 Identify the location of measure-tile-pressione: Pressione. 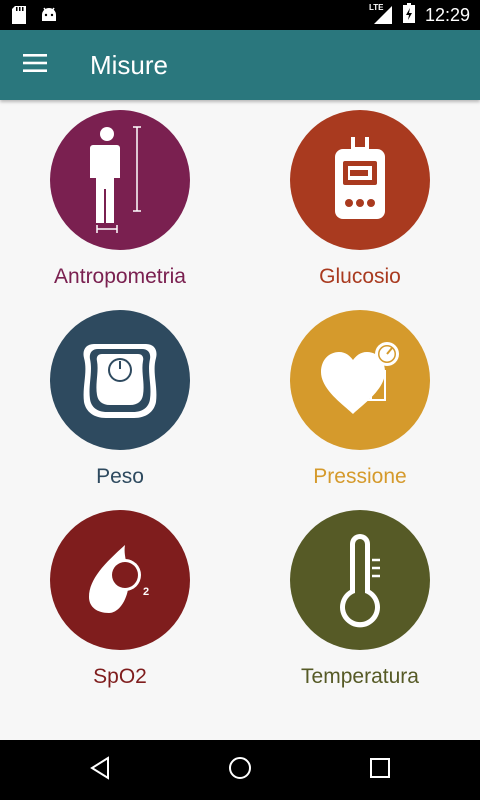
(360, 400).